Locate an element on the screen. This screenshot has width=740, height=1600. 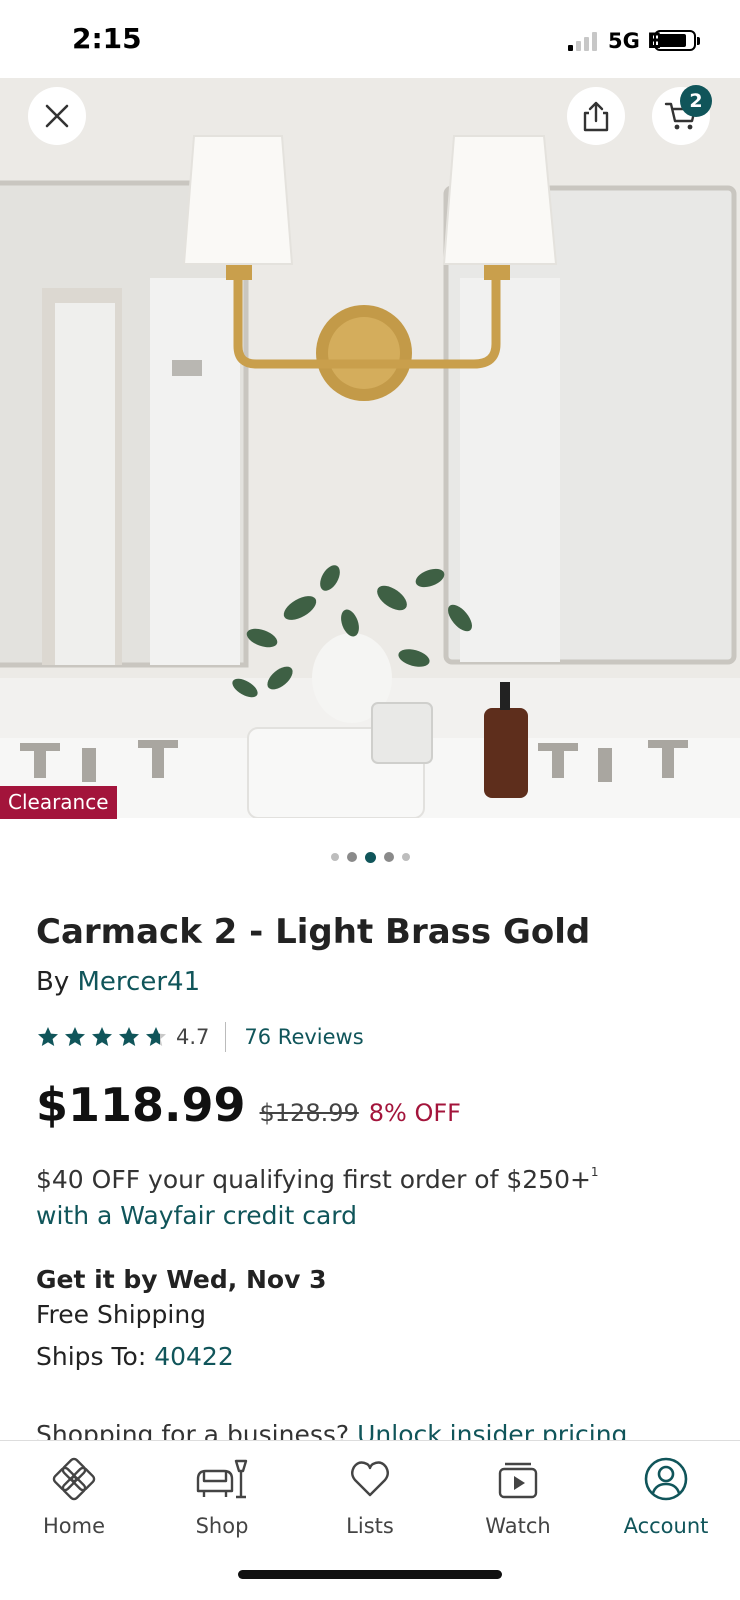
carousel-dot-active is located at coordinates (370, 857).